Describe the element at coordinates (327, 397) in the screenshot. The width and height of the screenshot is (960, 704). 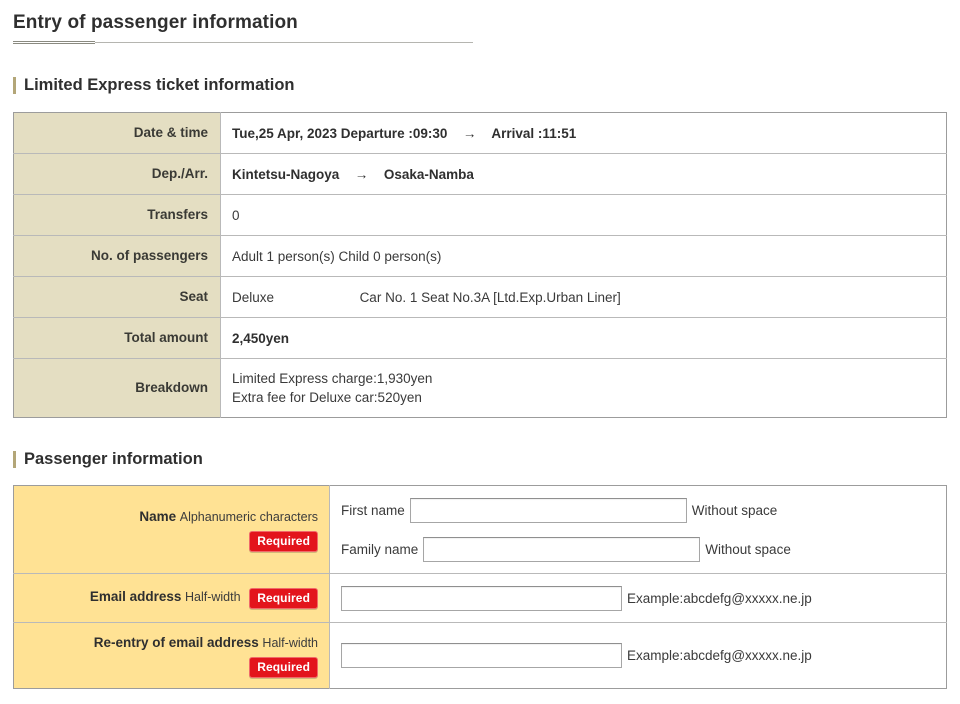
I see `breakdown-line-deluxe-fee: Extra fee for Deluxe car:520yen` at that location.